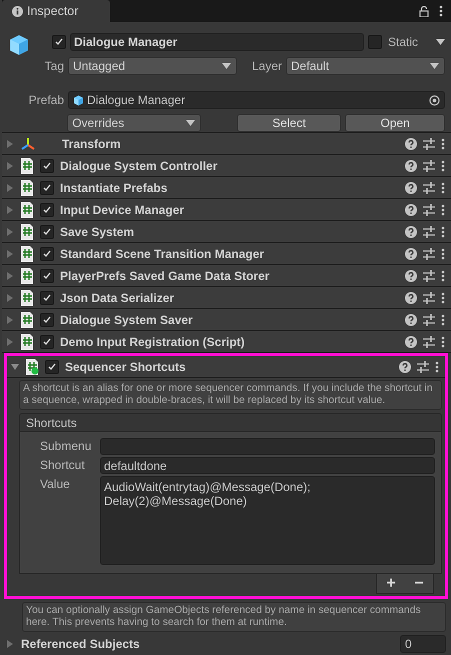 The image size is (451, 655). Describe the element at coordinates (230, 422) in the screenshot. I see `list-header: Shortcuts` at that location.